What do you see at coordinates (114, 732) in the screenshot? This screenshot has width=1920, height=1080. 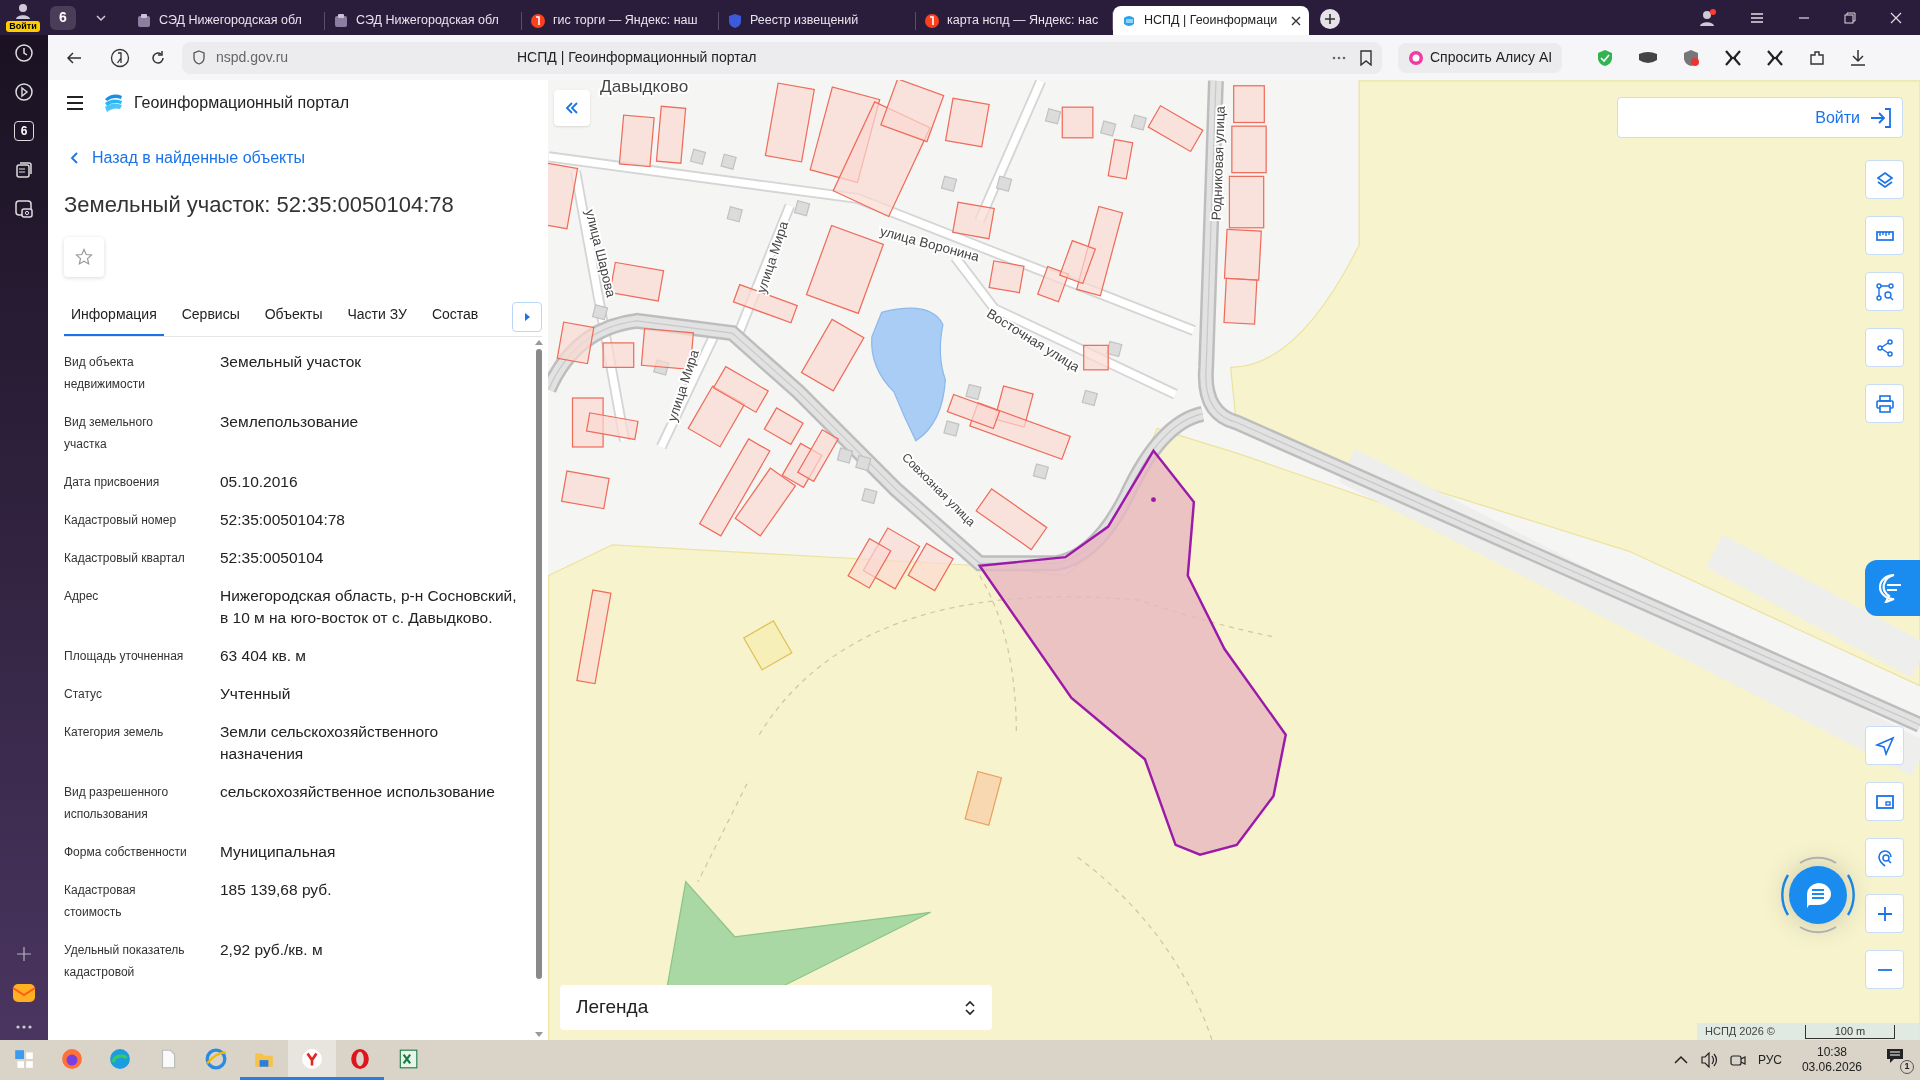 I see `field-label: Категория земель` at bounding box center [114, 732].